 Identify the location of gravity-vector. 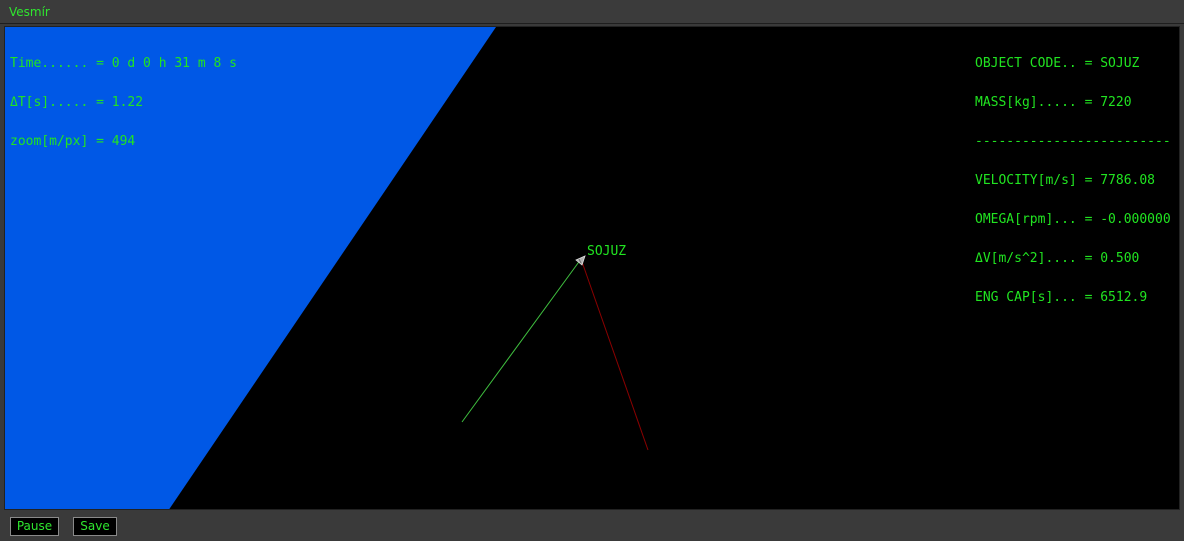
(614, 354).